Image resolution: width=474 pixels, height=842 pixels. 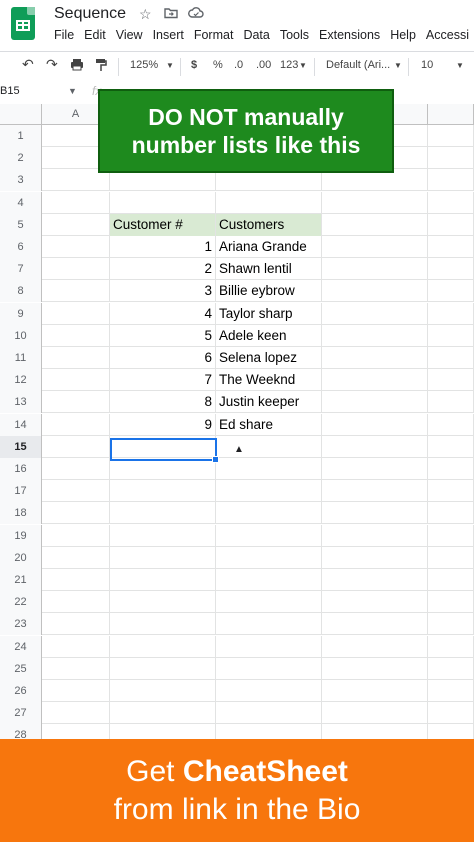 What do you see at coordinates (21, 513) in the screenshot?
I see `row-number: 18` at bounding box center [21, 513].